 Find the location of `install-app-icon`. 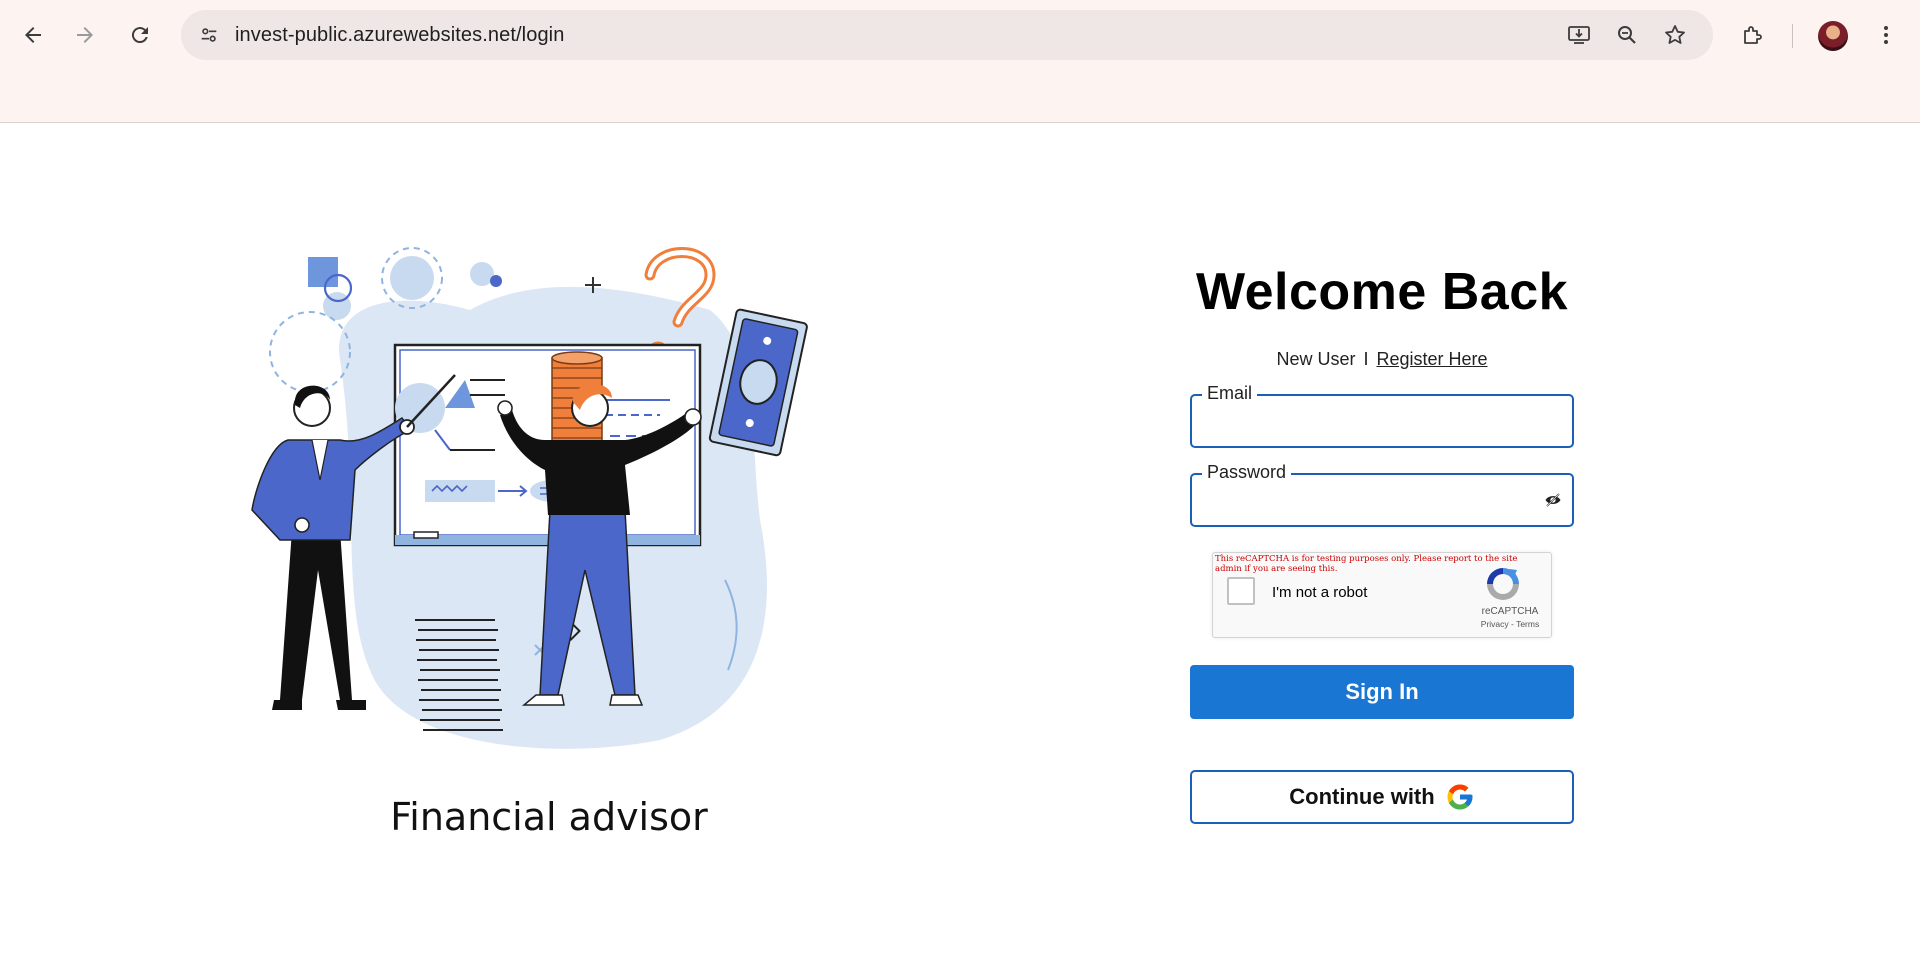

install-app-icon is located at coordinates (1579, 35).